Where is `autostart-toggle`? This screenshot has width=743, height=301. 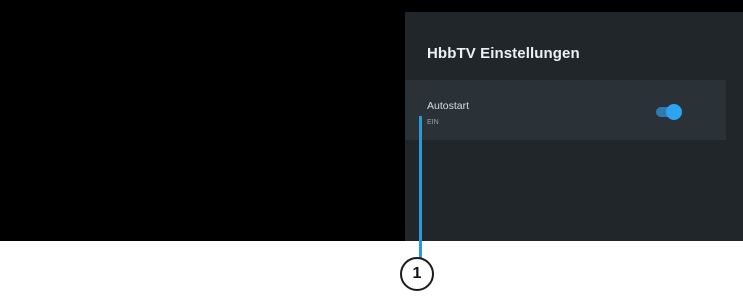
autostart-toggle is located at coordinates (667, 112).